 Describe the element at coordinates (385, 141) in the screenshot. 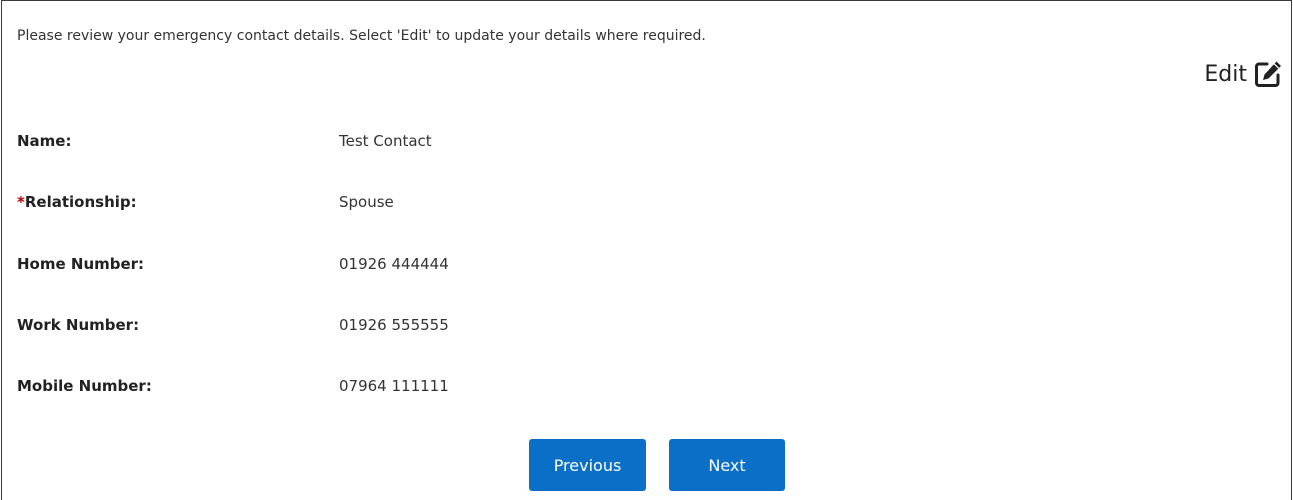

I see `field-value-name: Test Contact` at that location.